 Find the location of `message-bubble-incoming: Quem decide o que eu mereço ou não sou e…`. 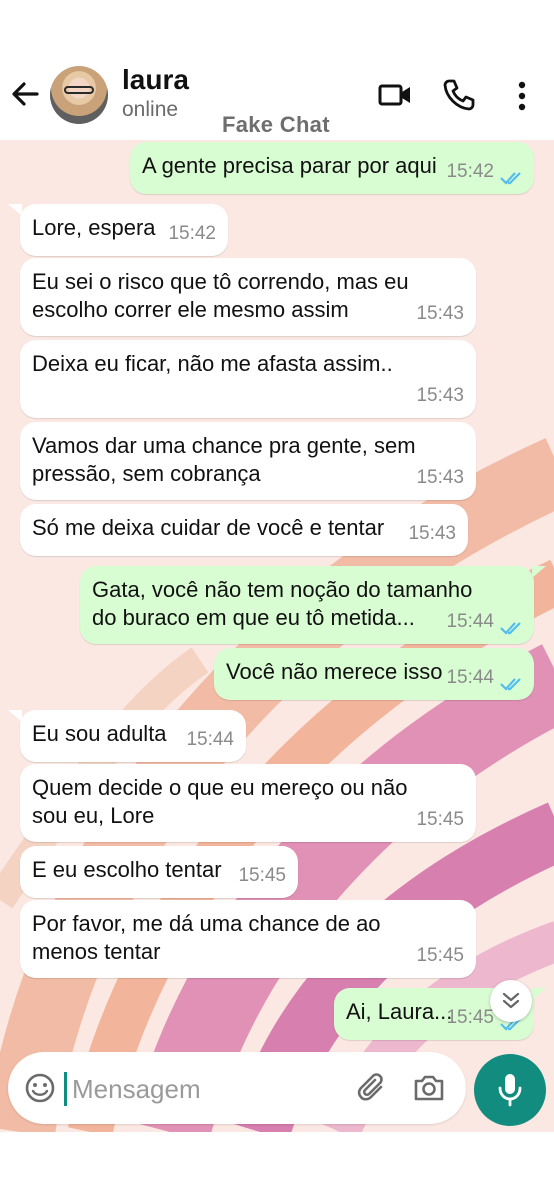

message-bubble-incoming: Quem decide o que eu mereço ou não sou e… is located at coordinates (248, 803).